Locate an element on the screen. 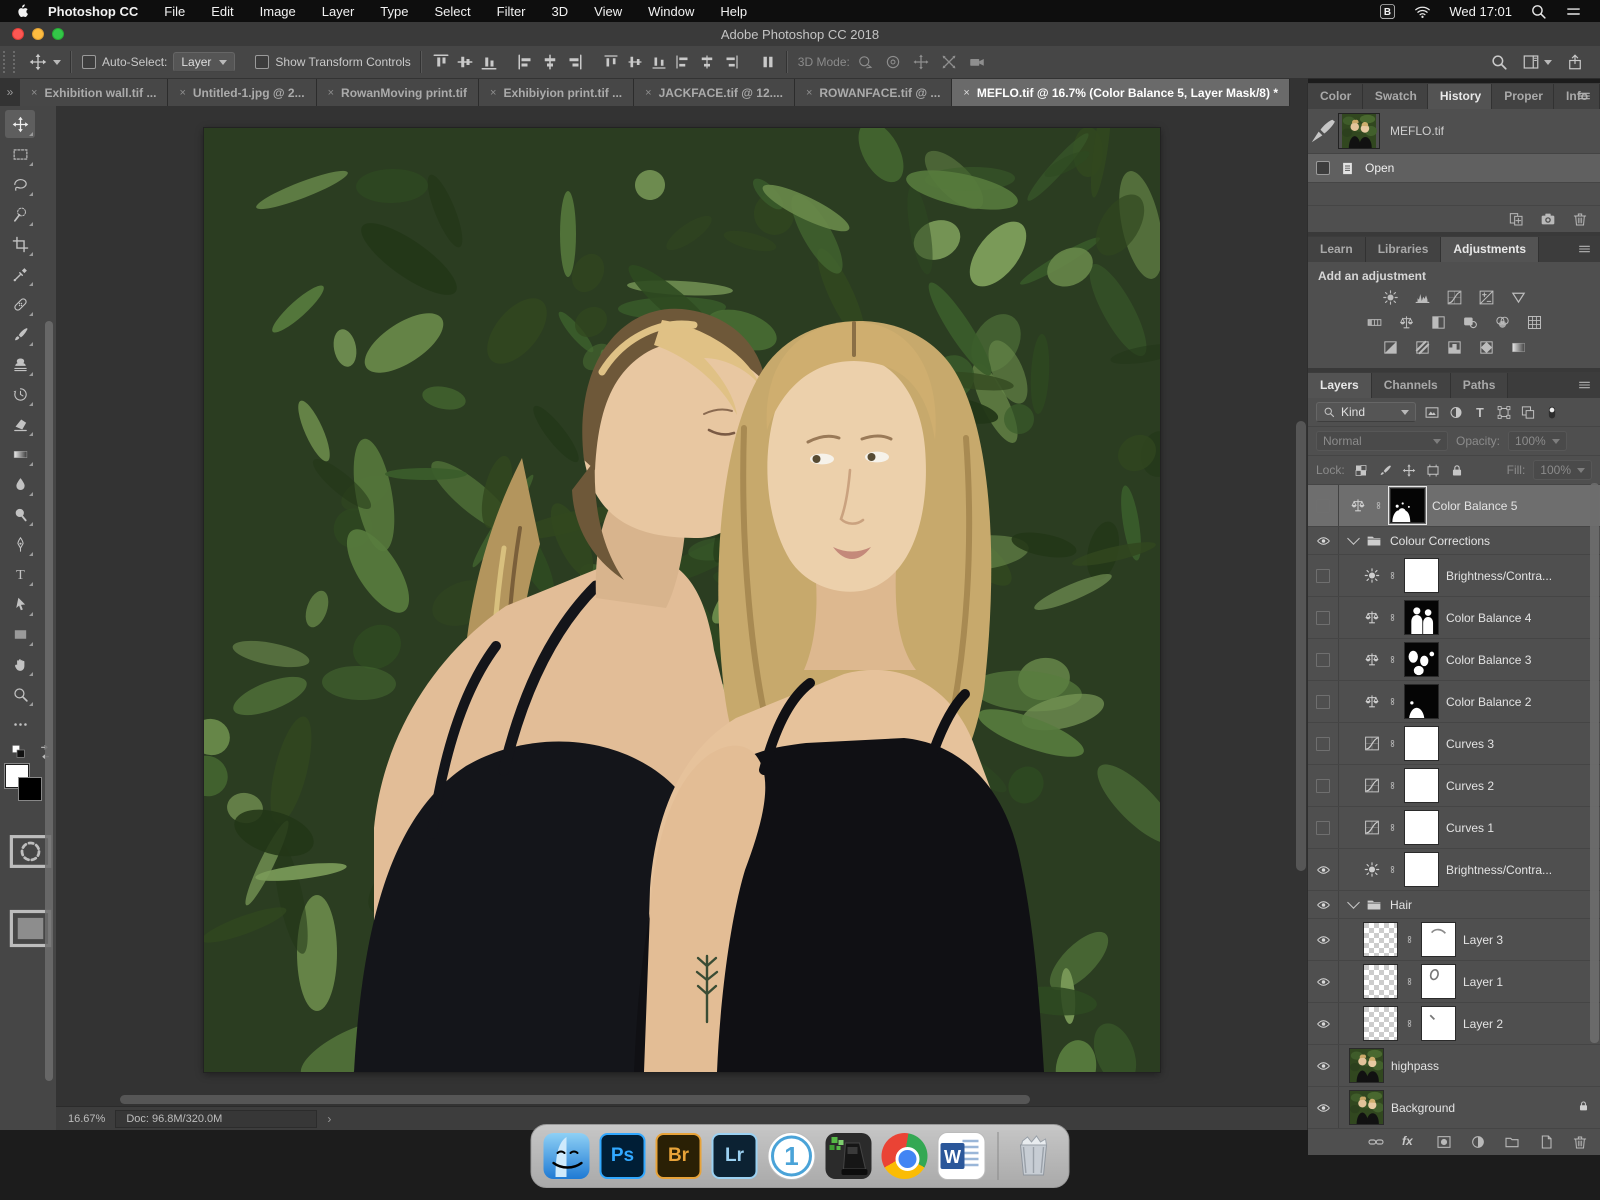 Image resolution: width=1600 pixels, height=1200 pixels. dock-icon-scanner is located at coordinates (848, 1156).